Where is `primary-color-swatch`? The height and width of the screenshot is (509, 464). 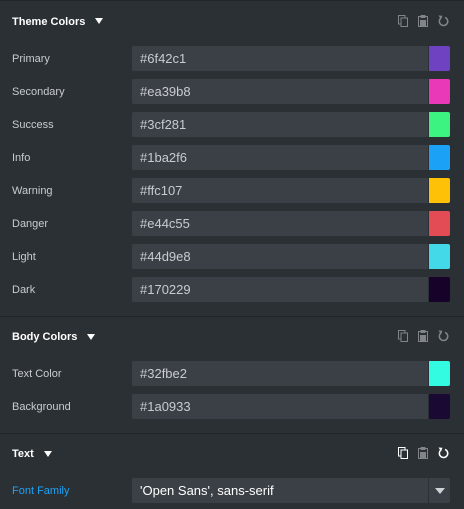
primary-color-swatch is located at coordinates (439, 58).